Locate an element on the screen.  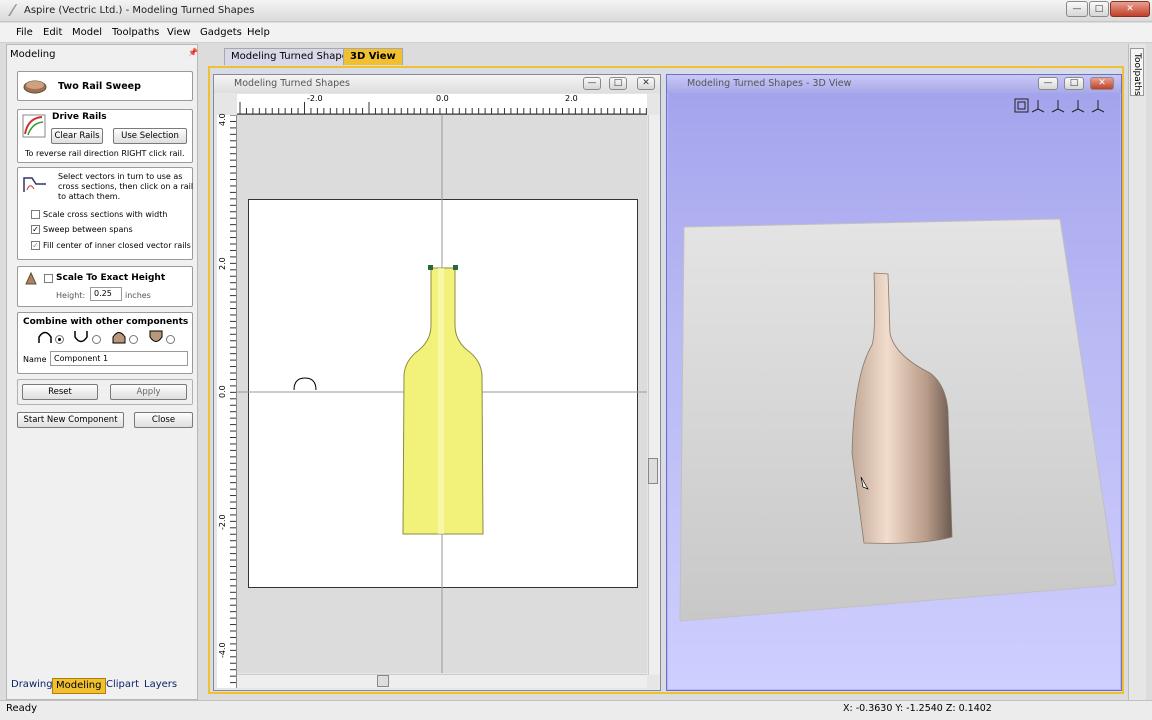
vertical-ruler is located at coordinates (227, 401).